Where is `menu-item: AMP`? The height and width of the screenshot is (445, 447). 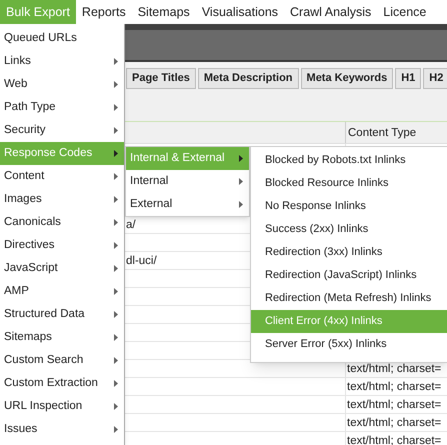
menu-item: AMP is located at coordinates (62, 291).